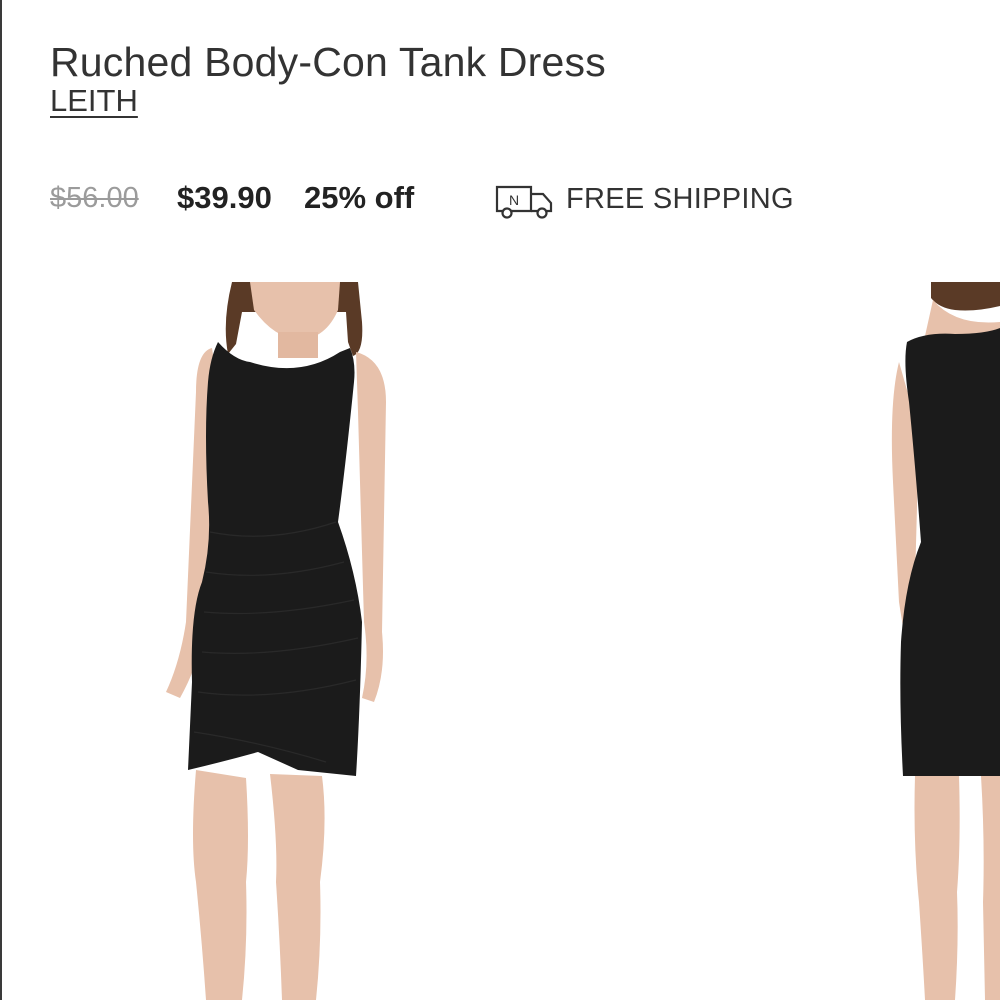 Image resolution: width=1000 pixels, height=1000 pixels. Describe the element at coordinates (94, 198) in the screenshot. I see `original-price: $56.00` at that location.